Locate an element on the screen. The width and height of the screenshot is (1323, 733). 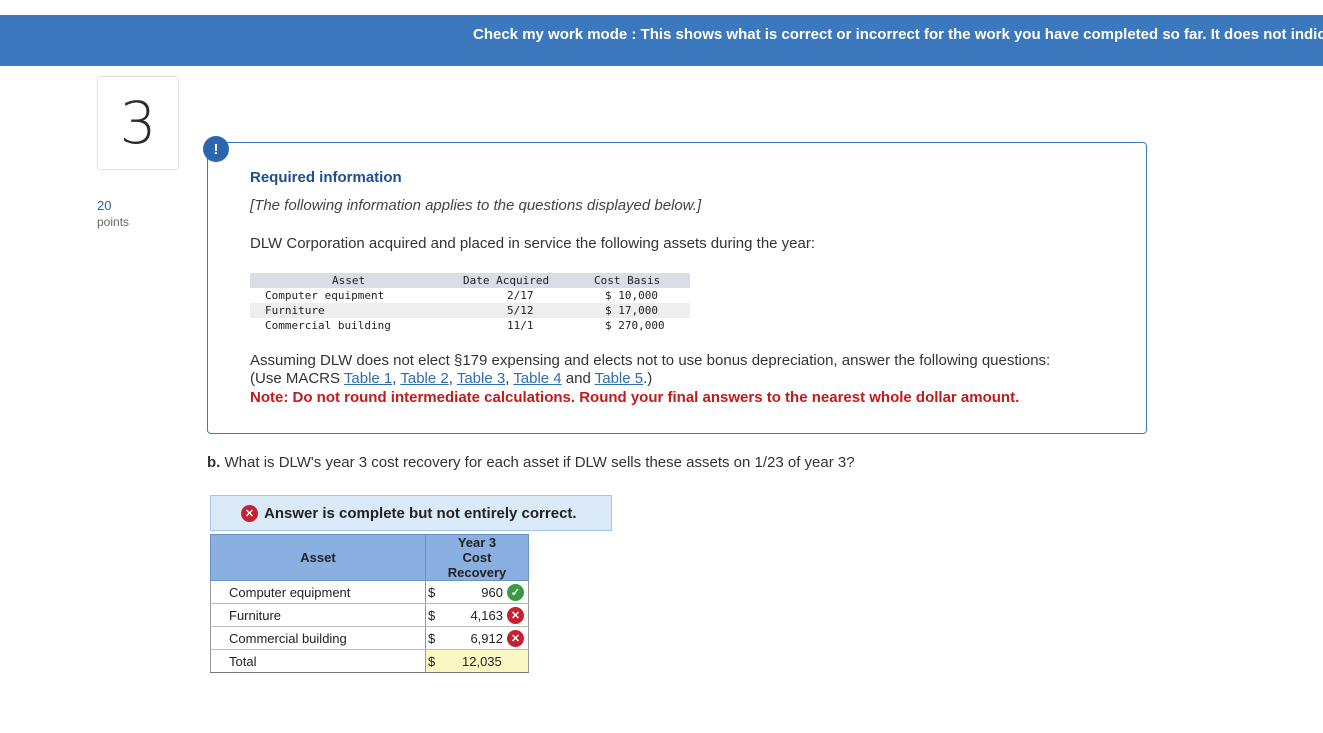
answer-value: 960 is located at coordinates (492, 592).